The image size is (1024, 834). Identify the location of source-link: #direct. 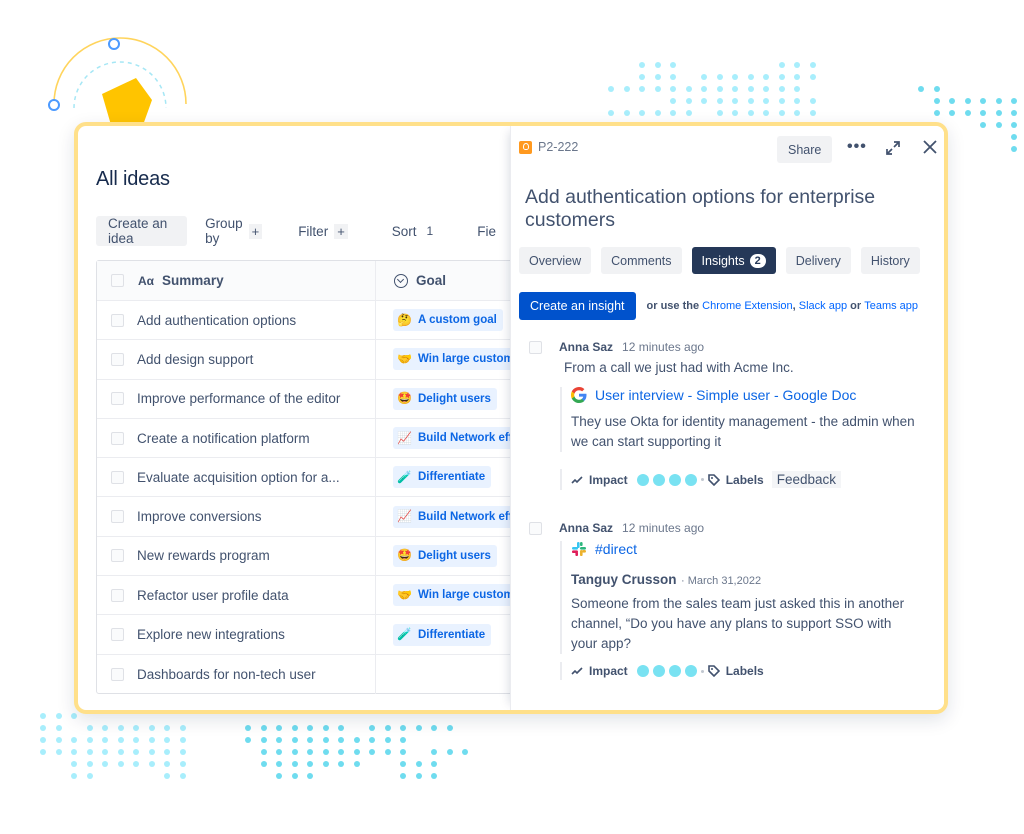
(755, 549).